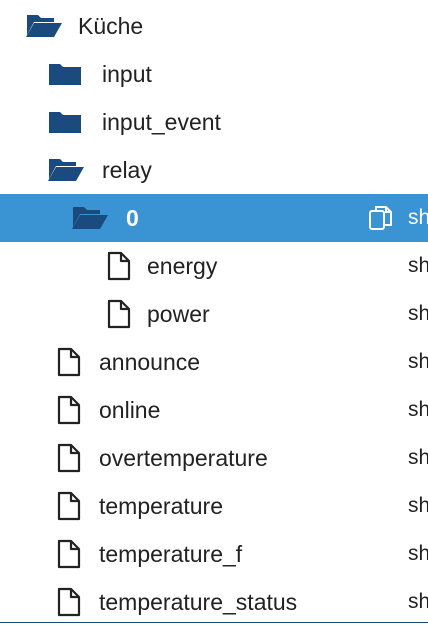 The width and height of the screenshot is (428, 626). I want to click on tree-node-power: power sh, so click(214, 314).